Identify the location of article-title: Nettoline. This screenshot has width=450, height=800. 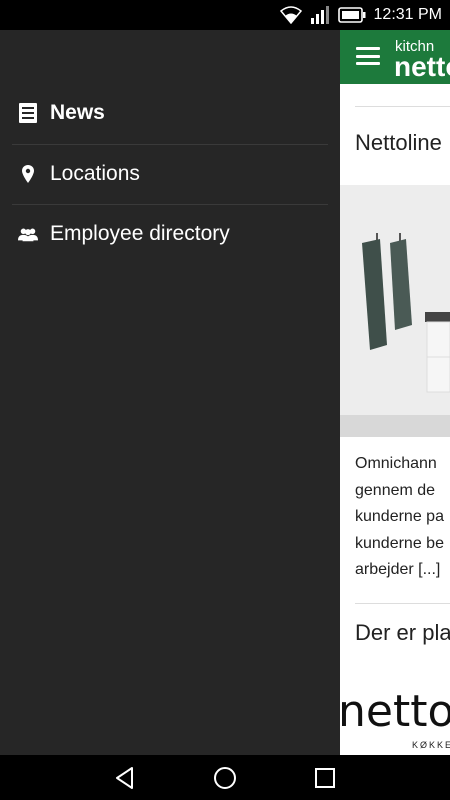
(398, 143).